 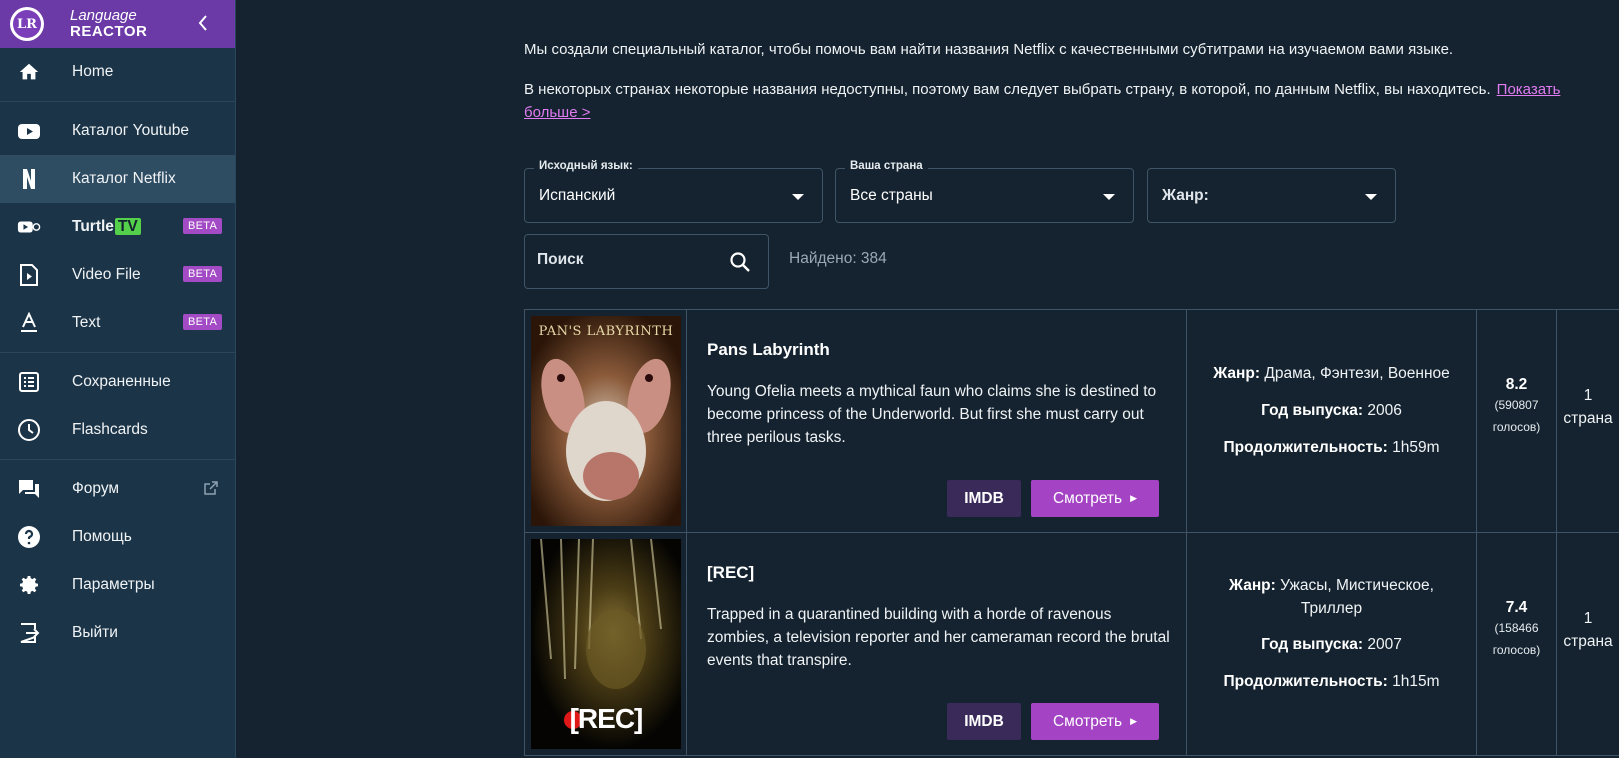 I want to click on search-field, so click(x=646, y=261).